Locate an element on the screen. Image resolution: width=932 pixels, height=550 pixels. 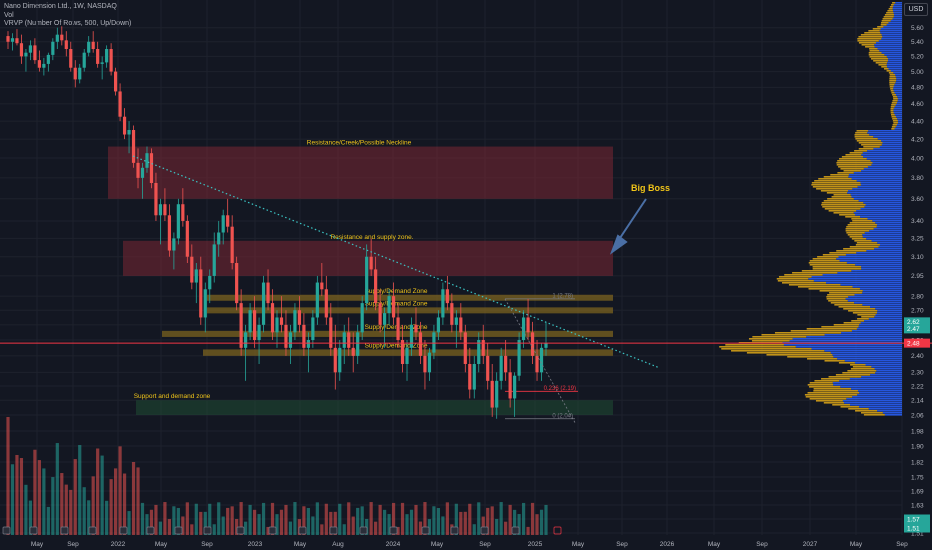
x-tick-label: Sep is located at coordinates (762, 544).